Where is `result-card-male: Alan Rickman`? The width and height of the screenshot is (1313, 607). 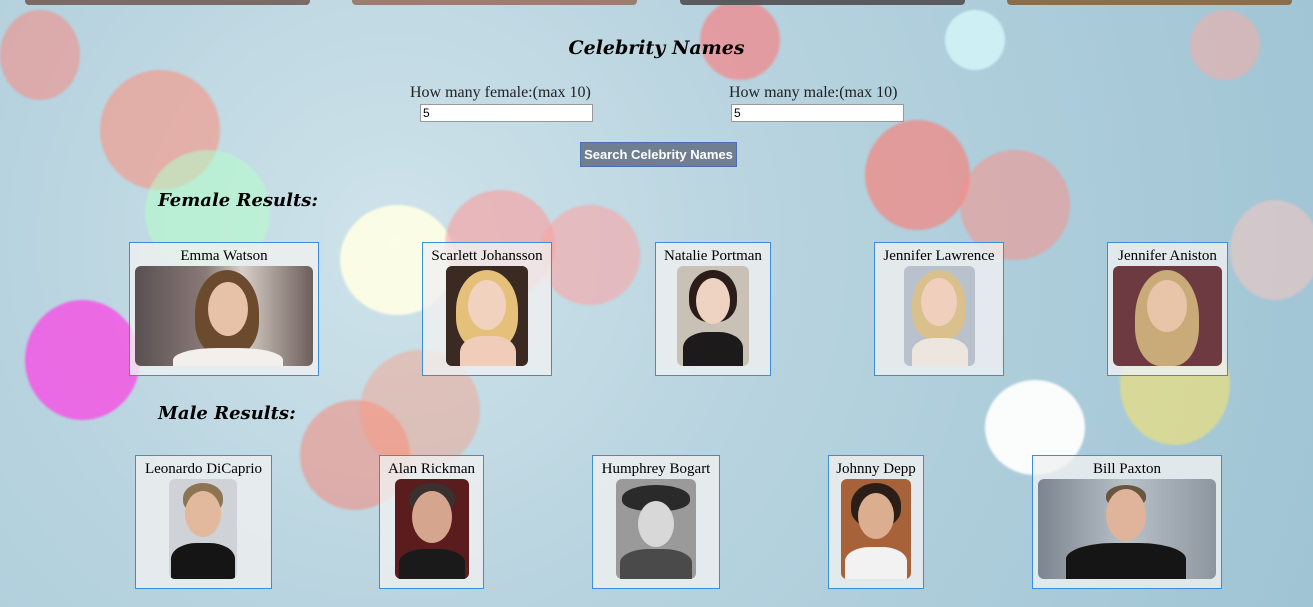
result-card-male: Alan Rickman is located at coordinates (431, 522).